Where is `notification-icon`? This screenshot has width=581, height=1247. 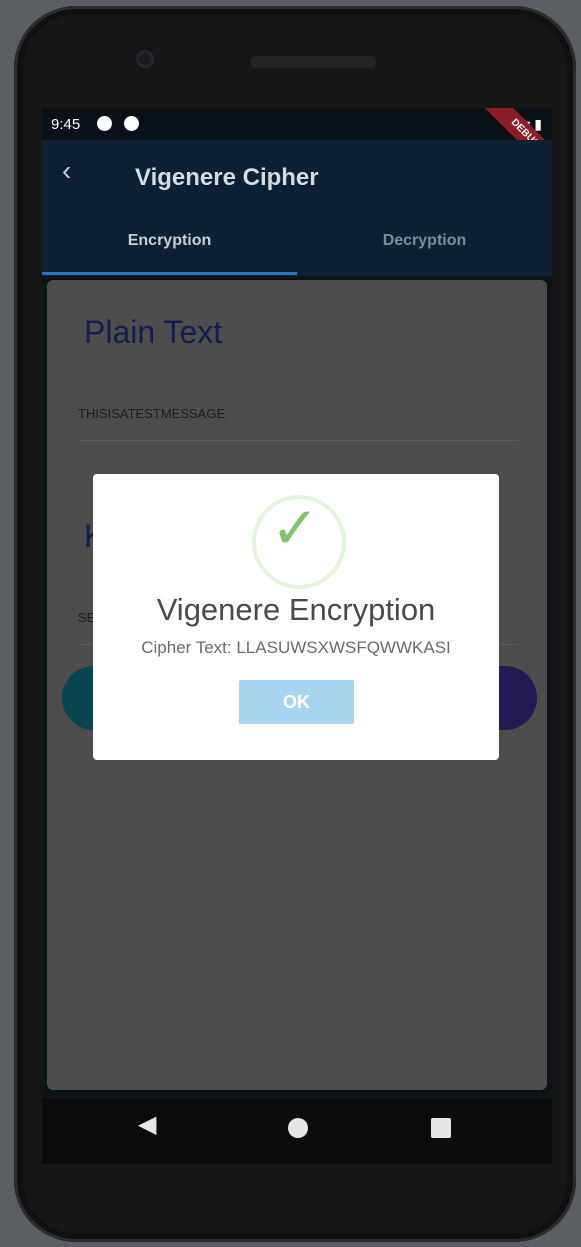
notification-icon is located at coordinates (104, 123).